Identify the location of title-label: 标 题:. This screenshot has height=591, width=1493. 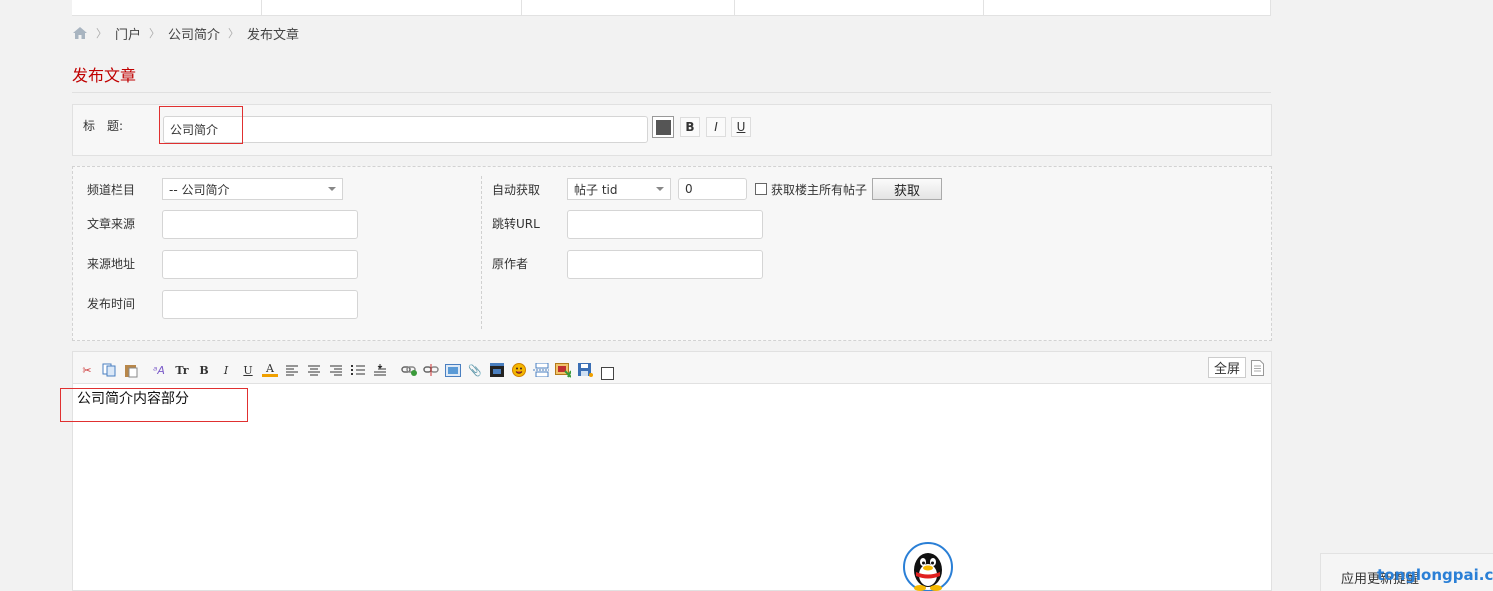
(103, 126).